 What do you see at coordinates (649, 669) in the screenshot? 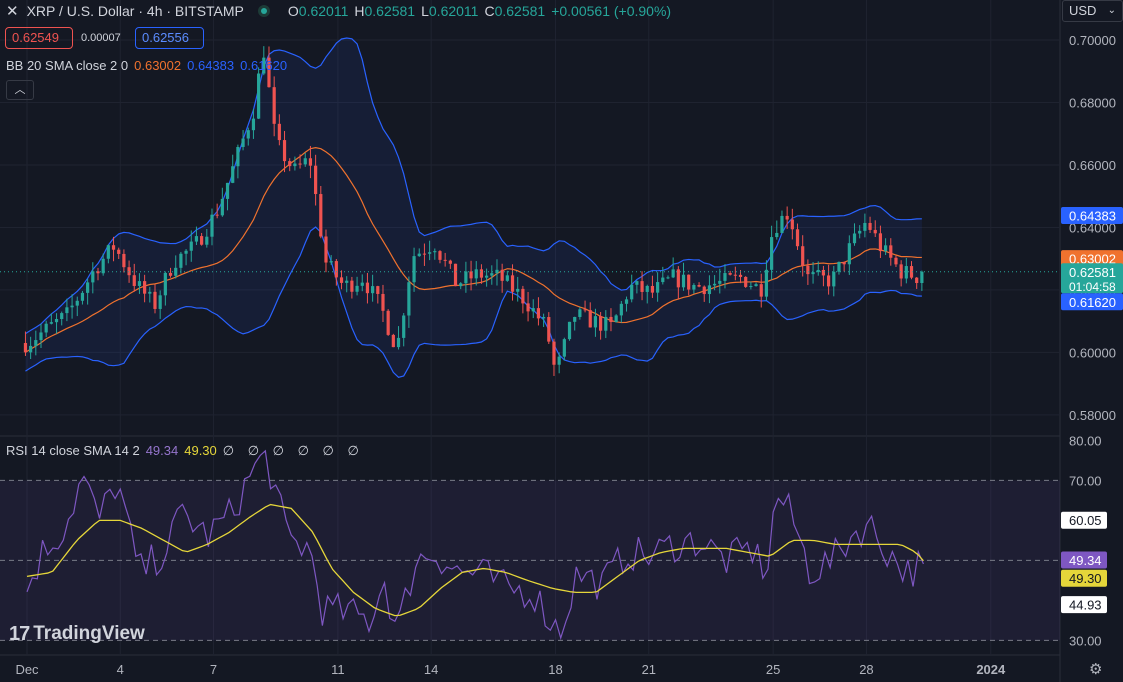
I see `time-axis-label: 21` at bounding box center [649, 669].